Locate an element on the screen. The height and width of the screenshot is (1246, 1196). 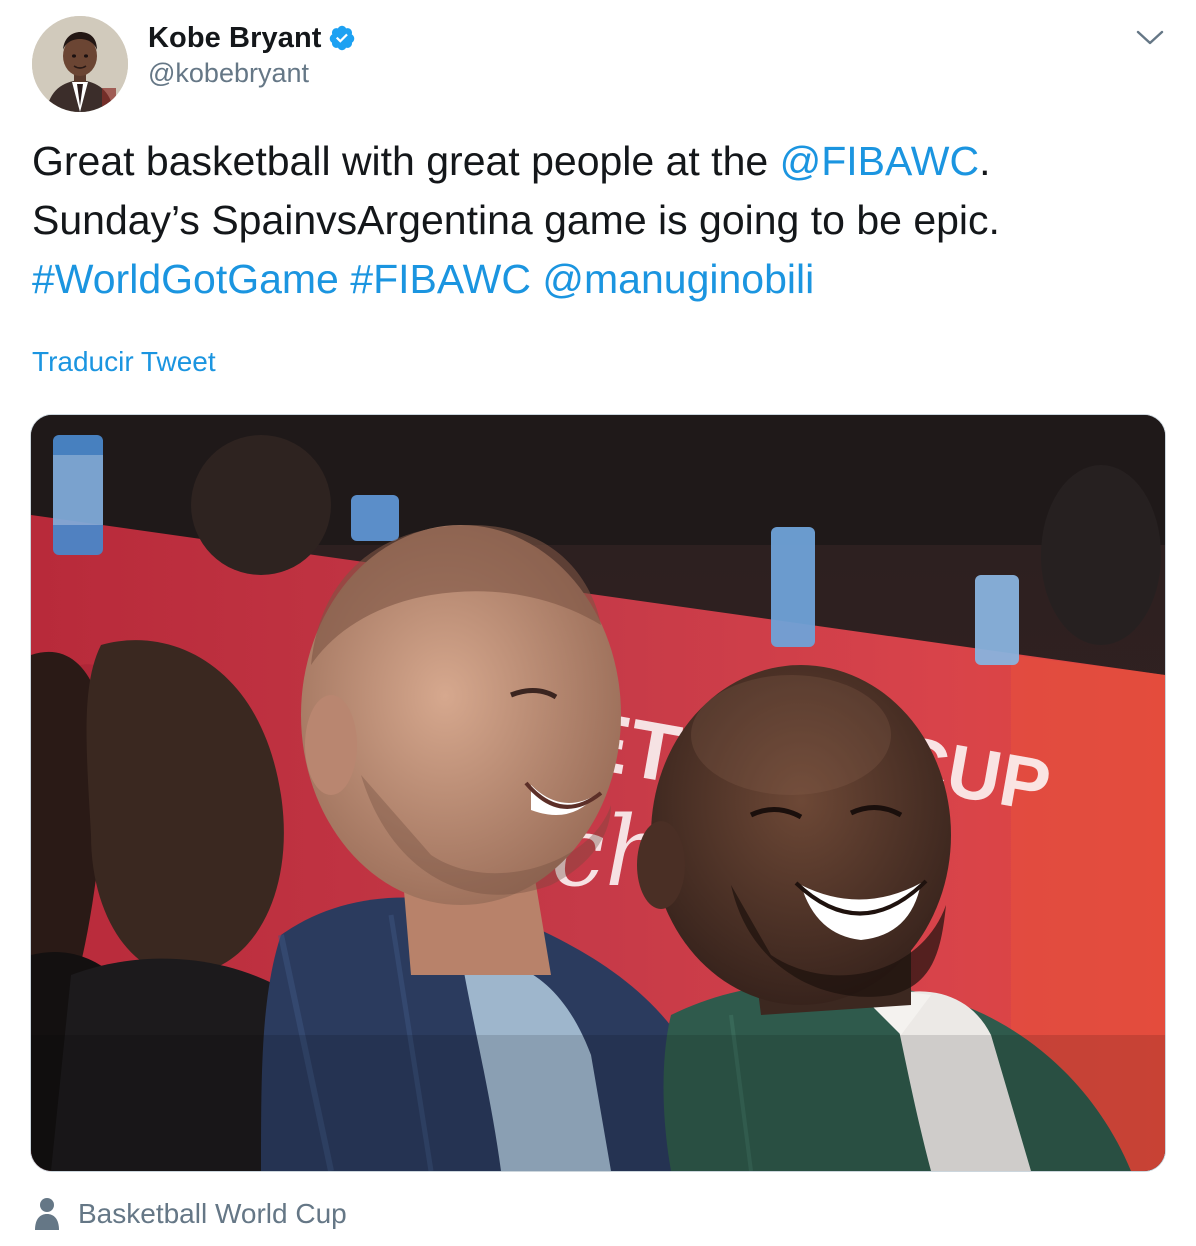
user-handle: @kobebryant is located at coordinates (228, 73).